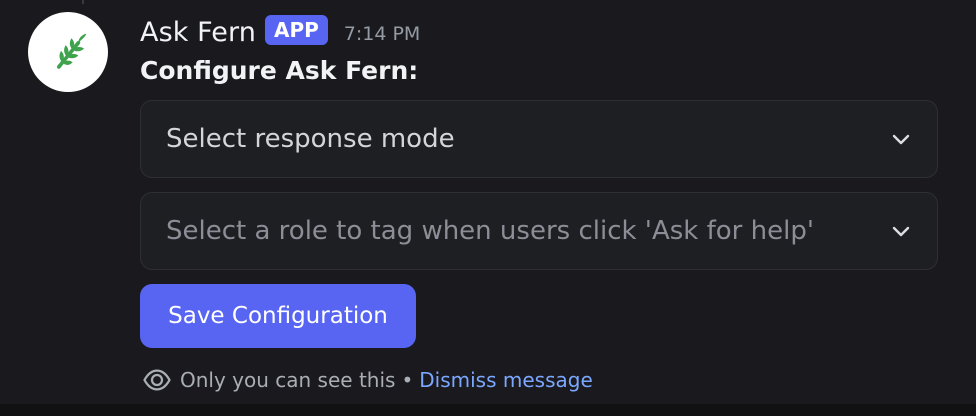  What do you see at coordinates (279, 70) in the screenshot?
I see `message-title: Configure Ask Fern:` at bounding box center [279, 70].